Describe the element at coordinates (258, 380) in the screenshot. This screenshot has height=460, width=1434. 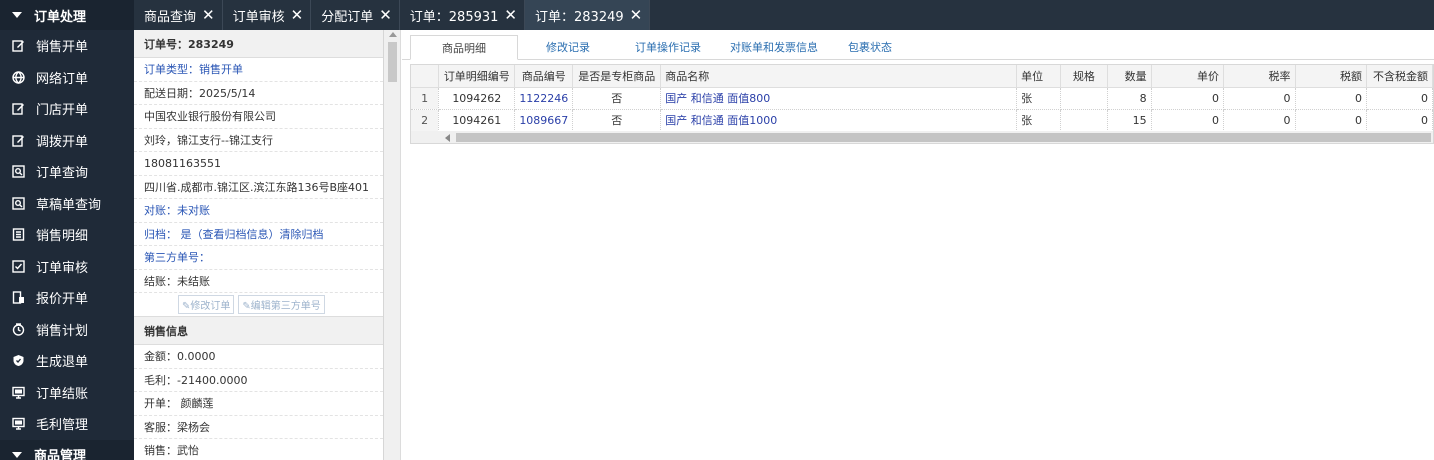
I see `sales-profit: 毛利：-21400.0000` at that location.